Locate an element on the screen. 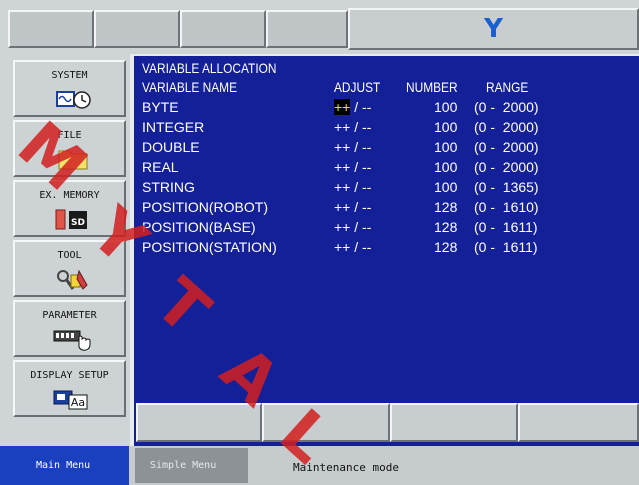  sidebar-item-ex-memory: EX. MEMORY SD is located at coordinates (69, 208).